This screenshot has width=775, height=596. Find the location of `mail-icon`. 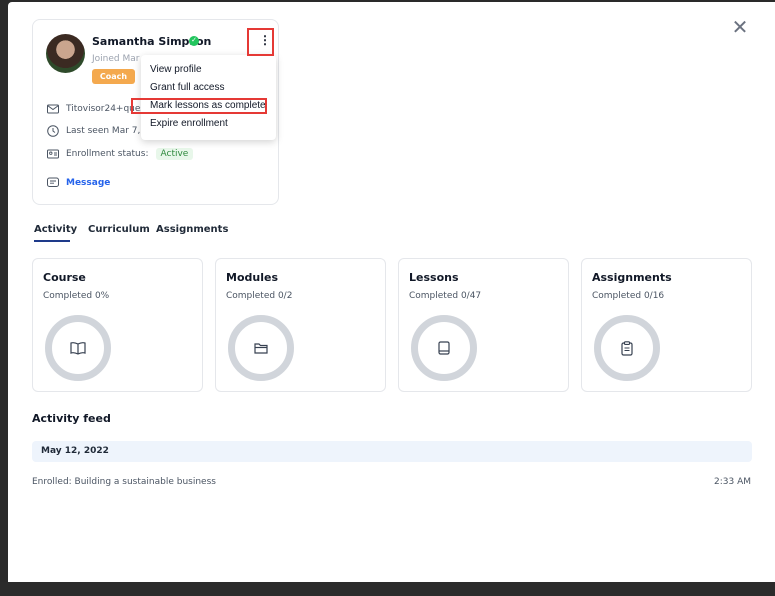

mail-icon is located at coordinates (53, 109).